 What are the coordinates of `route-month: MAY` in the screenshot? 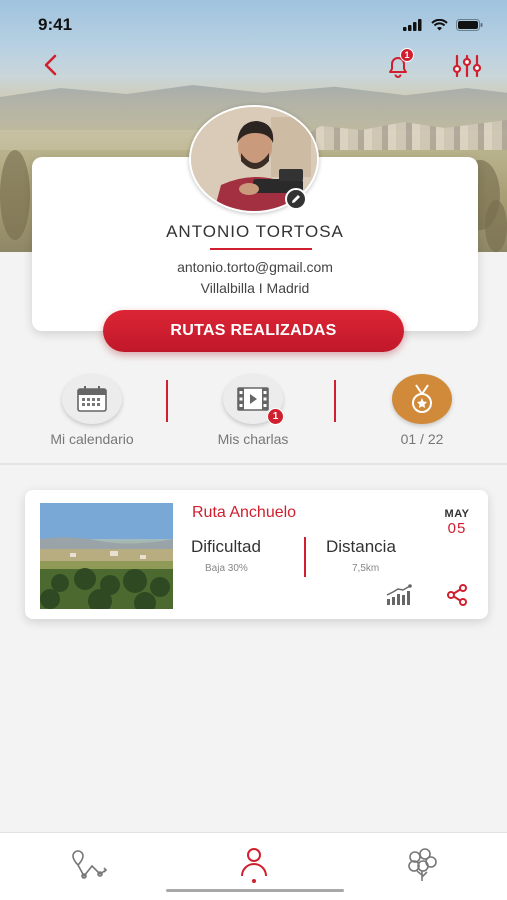 It's located at (457, 514).